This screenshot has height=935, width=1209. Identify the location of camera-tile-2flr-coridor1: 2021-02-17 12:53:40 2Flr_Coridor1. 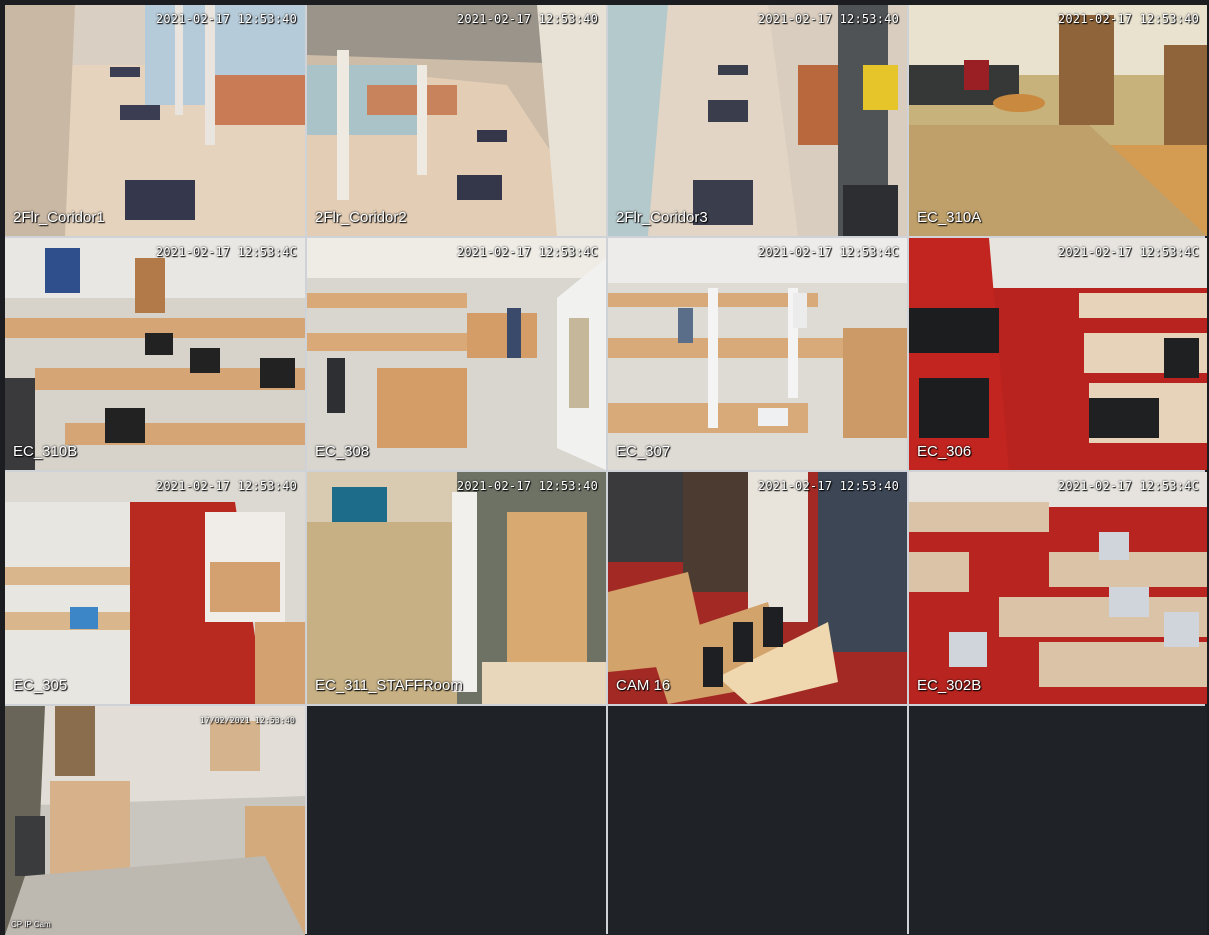
(155, 120).